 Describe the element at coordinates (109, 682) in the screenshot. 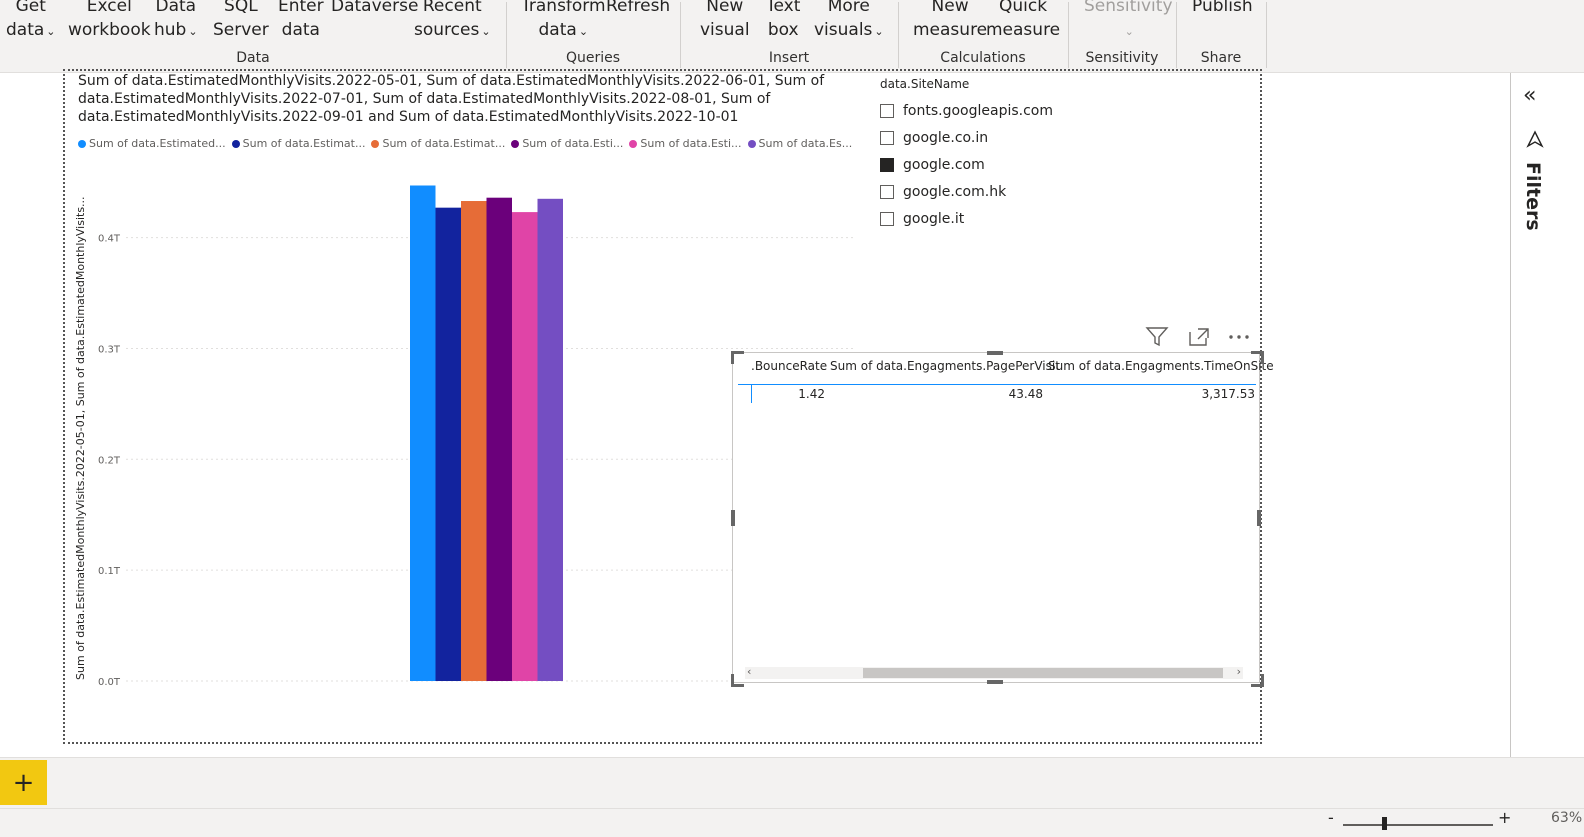

I see `y-tick-label: 0.0T` at that location.